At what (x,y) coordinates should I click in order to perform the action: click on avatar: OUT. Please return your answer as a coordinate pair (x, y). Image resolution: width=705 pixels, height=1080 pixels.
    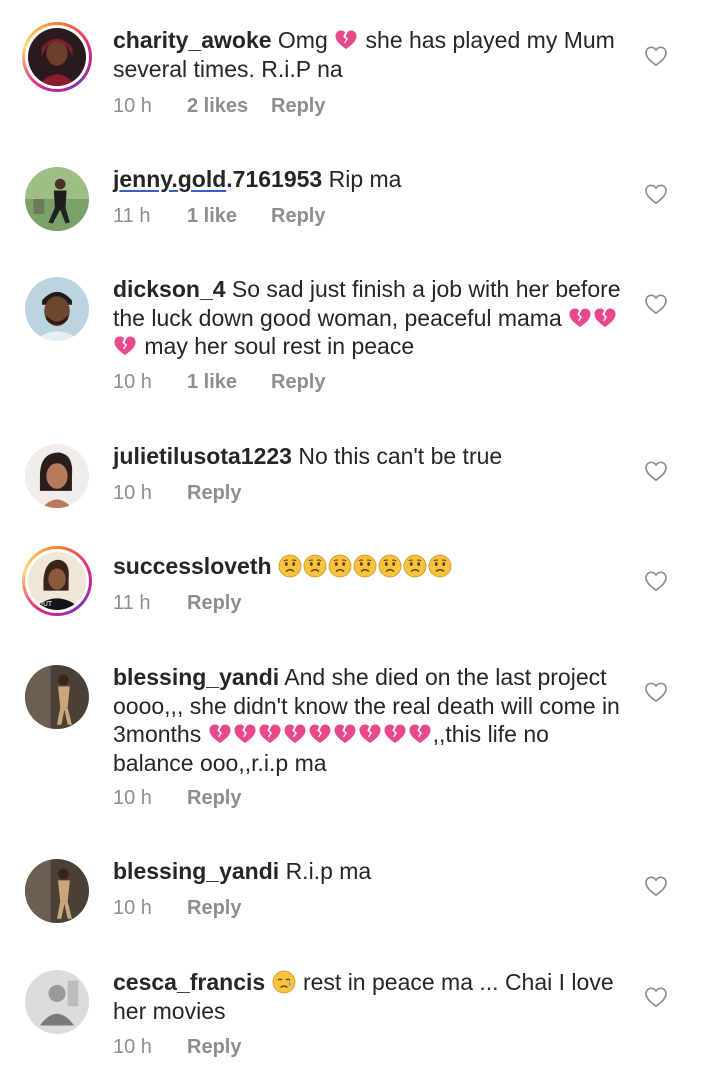
    Looking at the image, I should click on (57, 581).